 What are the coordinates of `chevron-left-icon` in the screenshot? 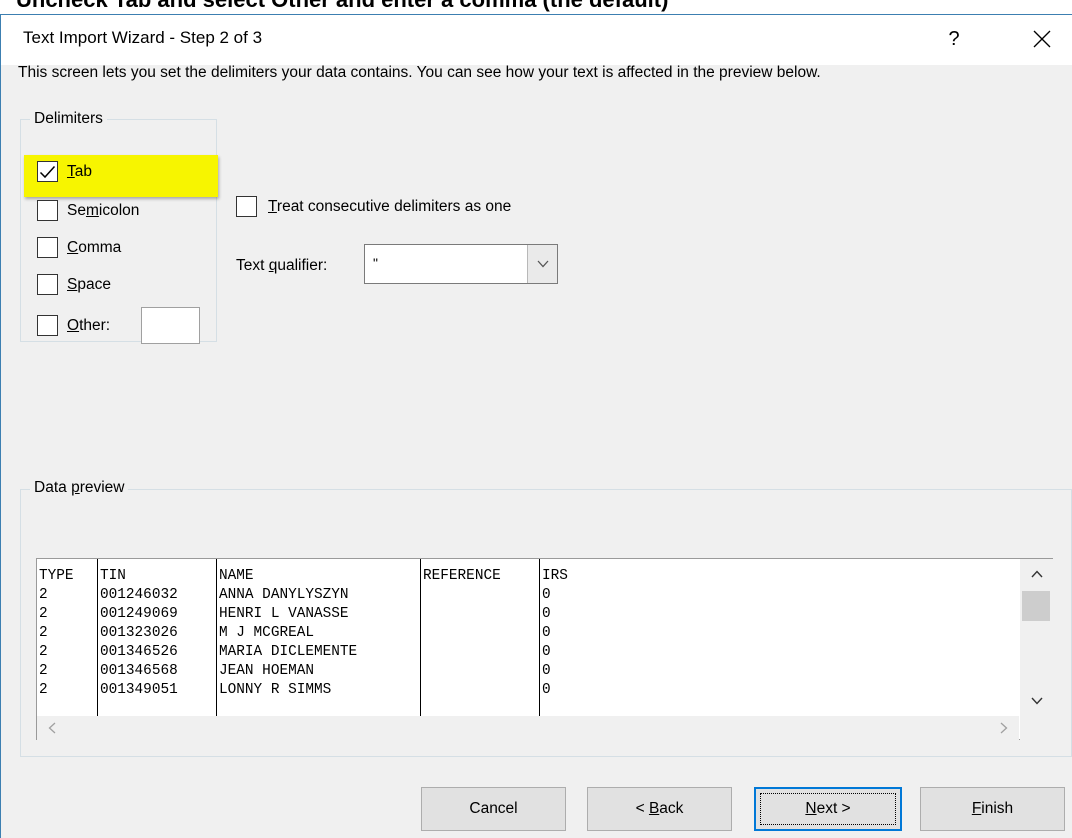 It's located at (52, 728).